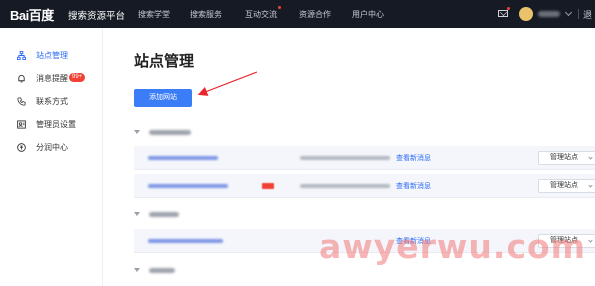  What do you see at coordinates (368, 14) in the screenshot?
I see `nav-item-user-center: 用户中心` at bounding box center [368, 14].